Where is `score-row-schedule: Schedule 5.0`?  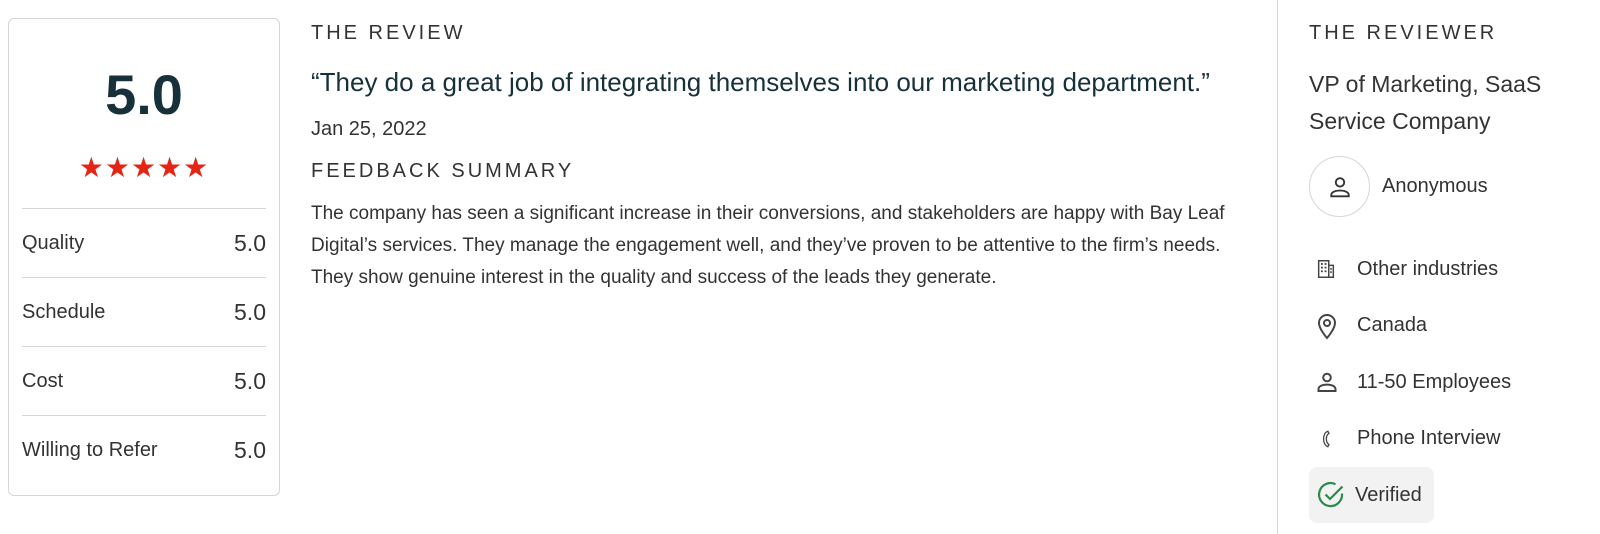
score-row-schedule: Schedule 5.0 is located at coordinates (144, 311).